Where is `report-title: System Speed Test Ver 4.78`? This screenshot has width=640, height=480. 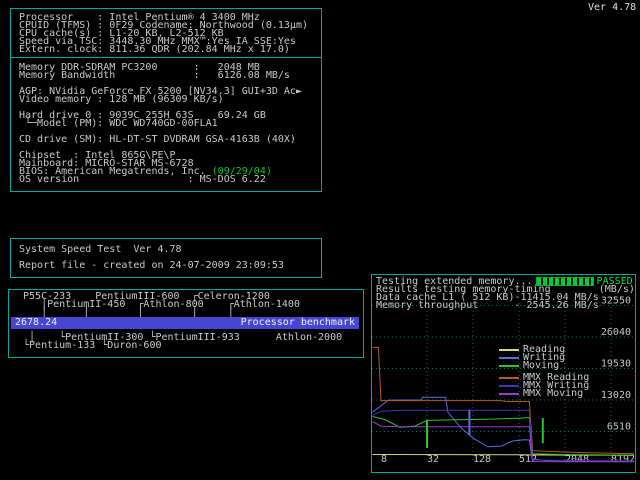
report-title: System Speed Test Ver 4.78 is located at coordinates (100, 249).